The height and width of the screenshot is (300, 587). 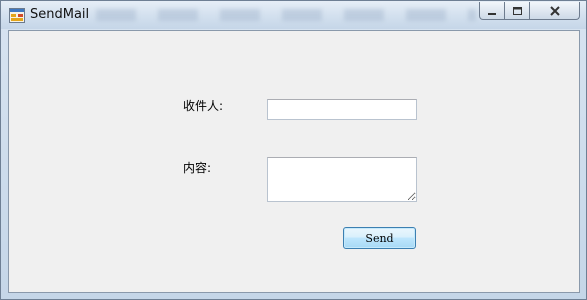 I want to click on close-button, so click(x=555, y=11).